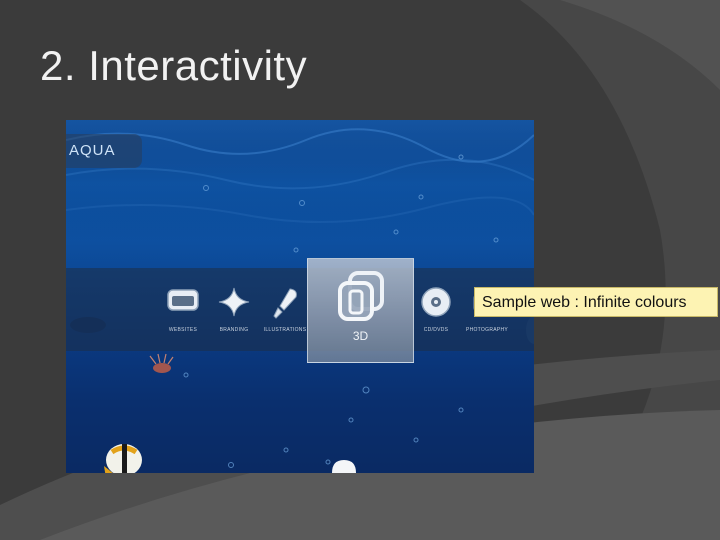  What do you see at coordinates (436, 302) in the screenshot?
I see `disc-icon` at bounding box center [436, 302].